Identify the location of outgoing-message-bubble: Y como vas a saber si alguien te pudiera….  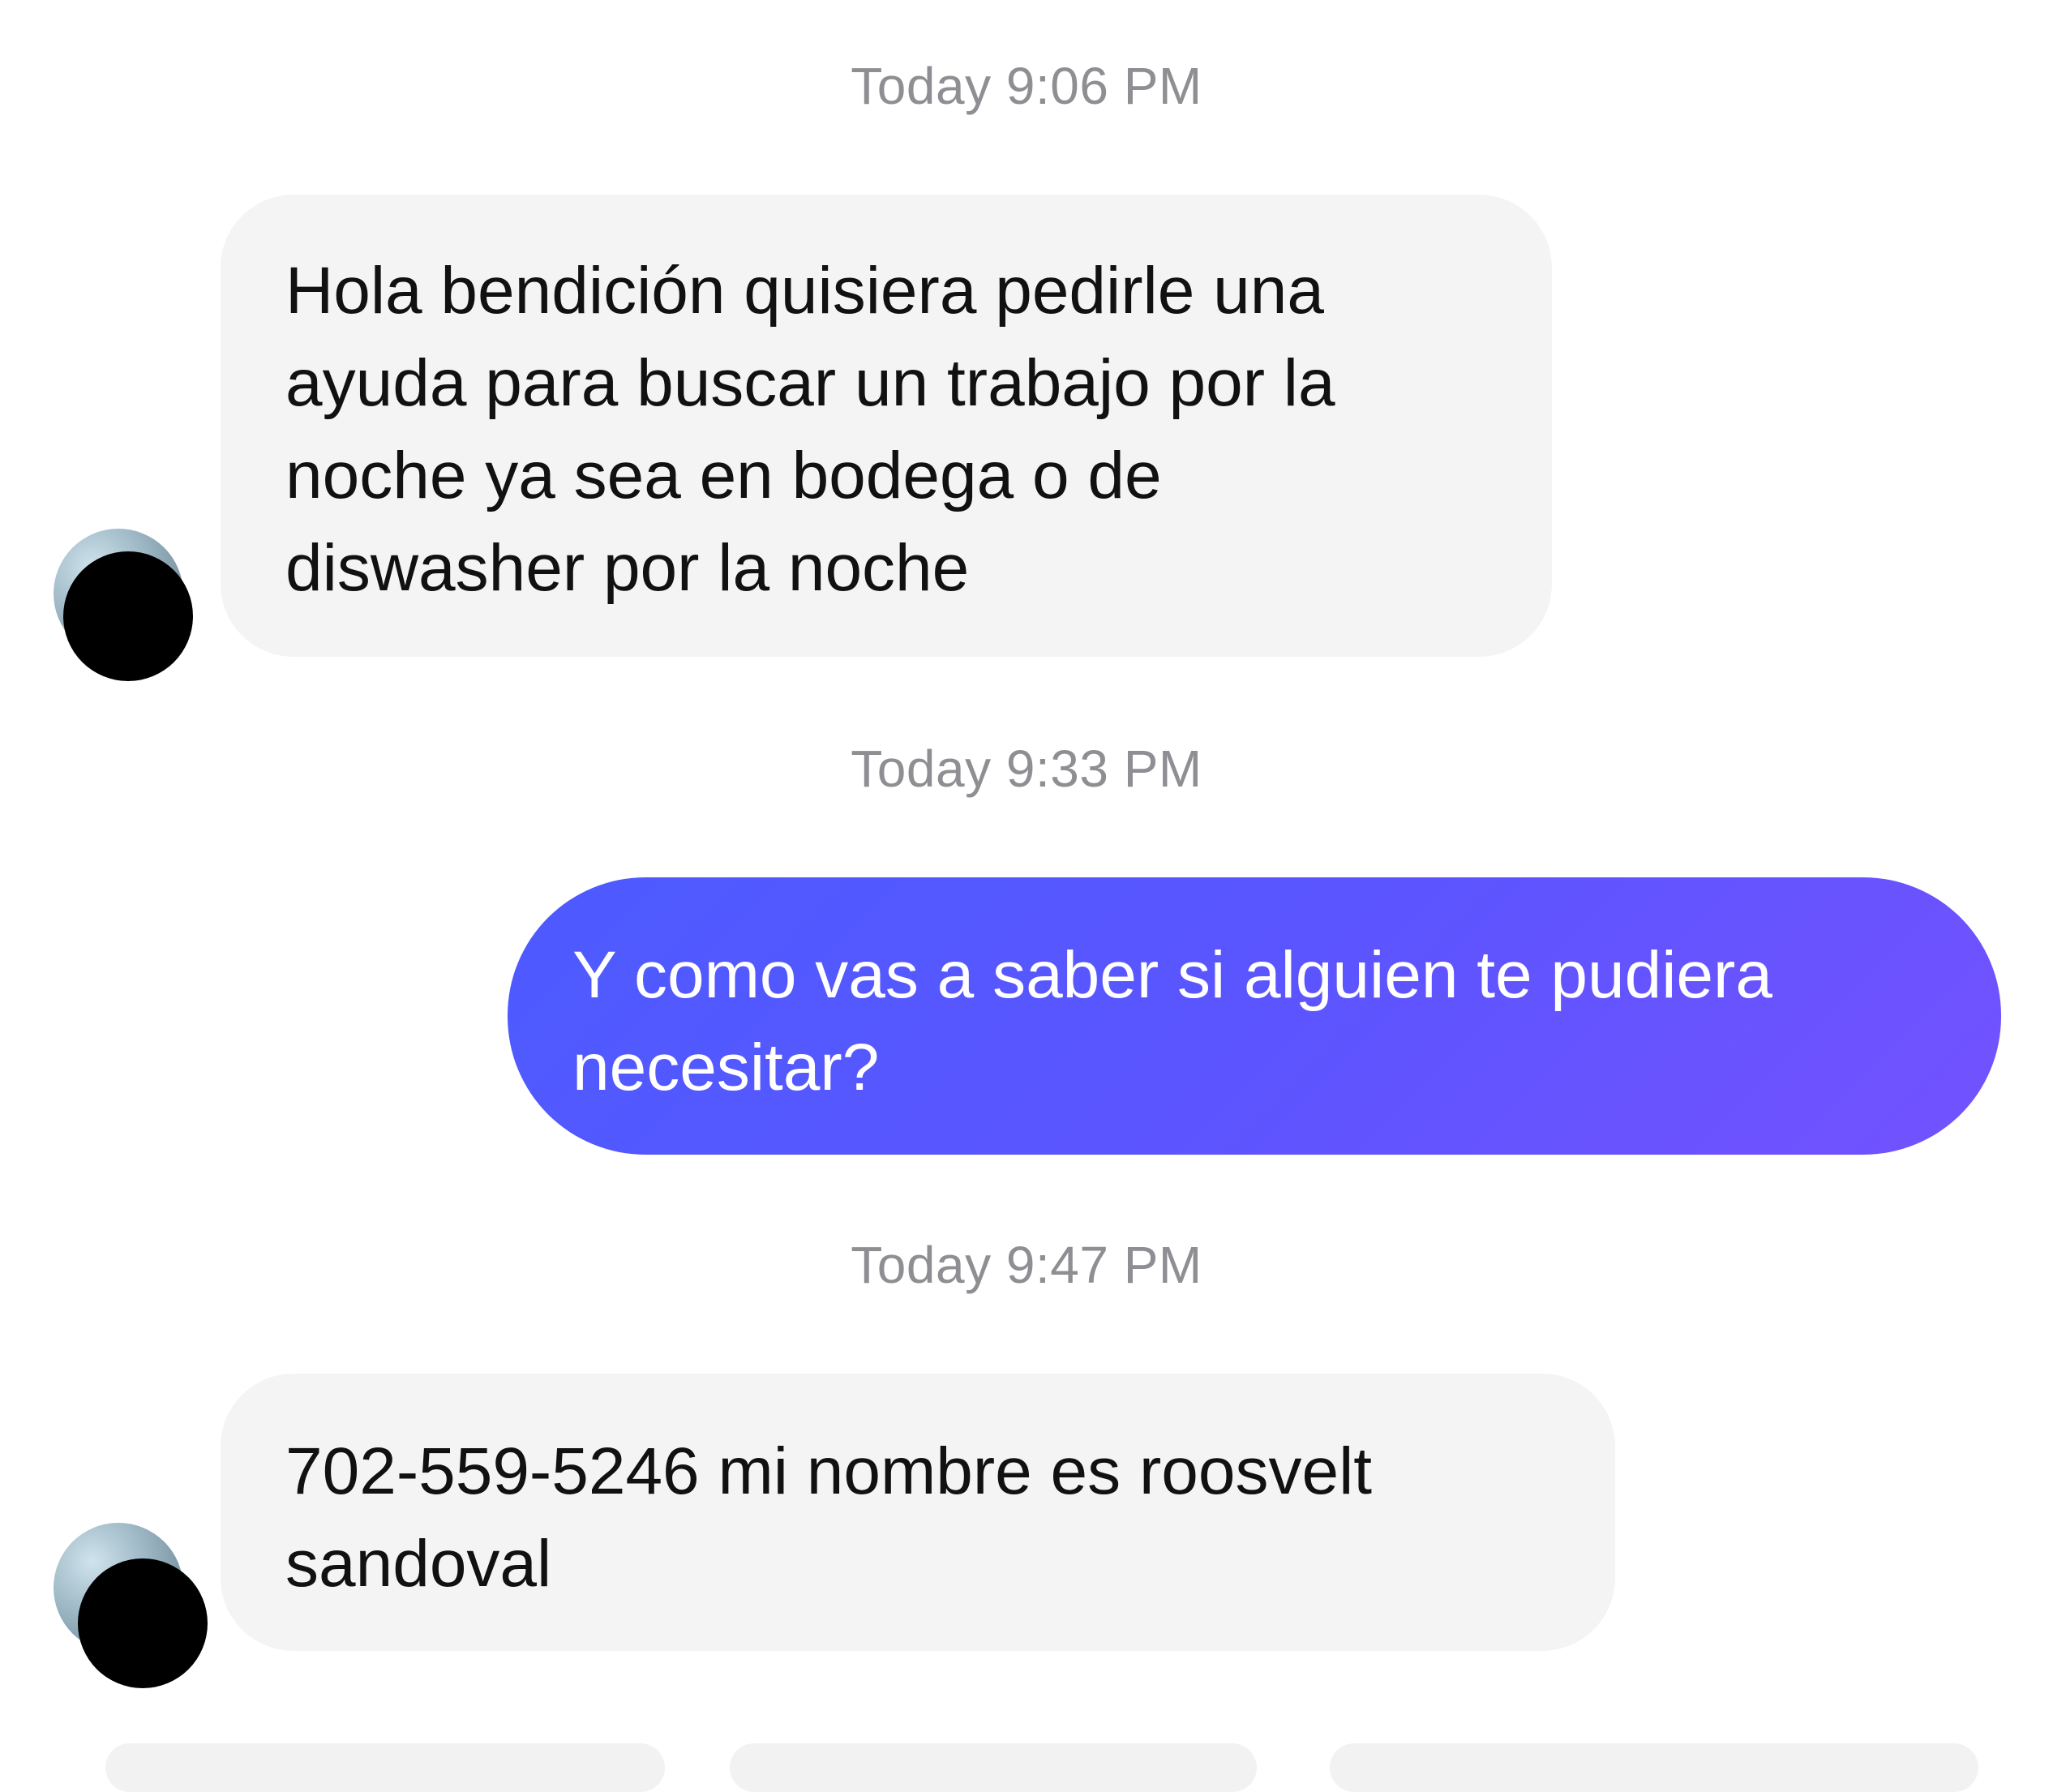
(1254, 1016).